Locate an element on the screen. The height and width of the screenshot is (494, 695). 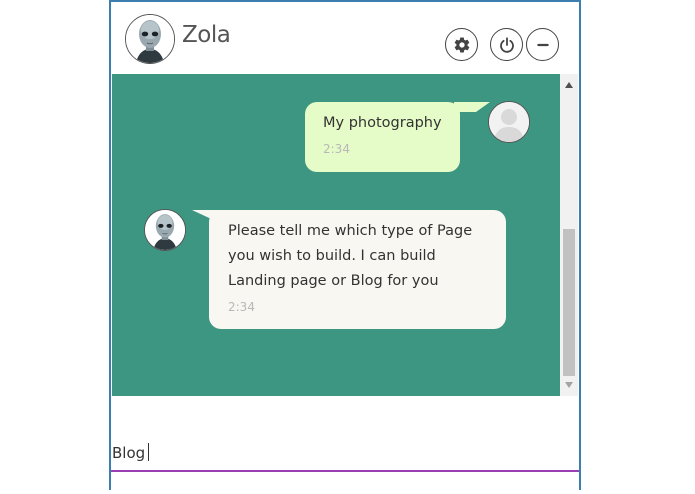
bot-avatar is located at coordinates (150, 39).